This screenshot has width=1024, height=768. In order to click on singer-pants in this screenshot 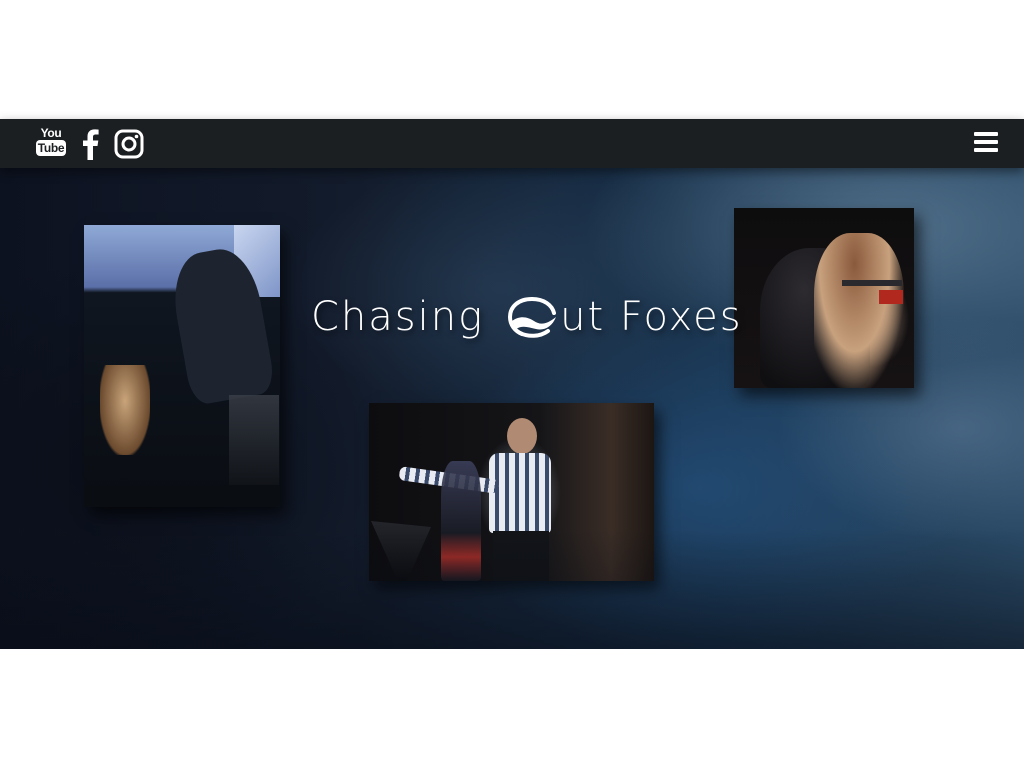, I will do `click(521, 556)`.